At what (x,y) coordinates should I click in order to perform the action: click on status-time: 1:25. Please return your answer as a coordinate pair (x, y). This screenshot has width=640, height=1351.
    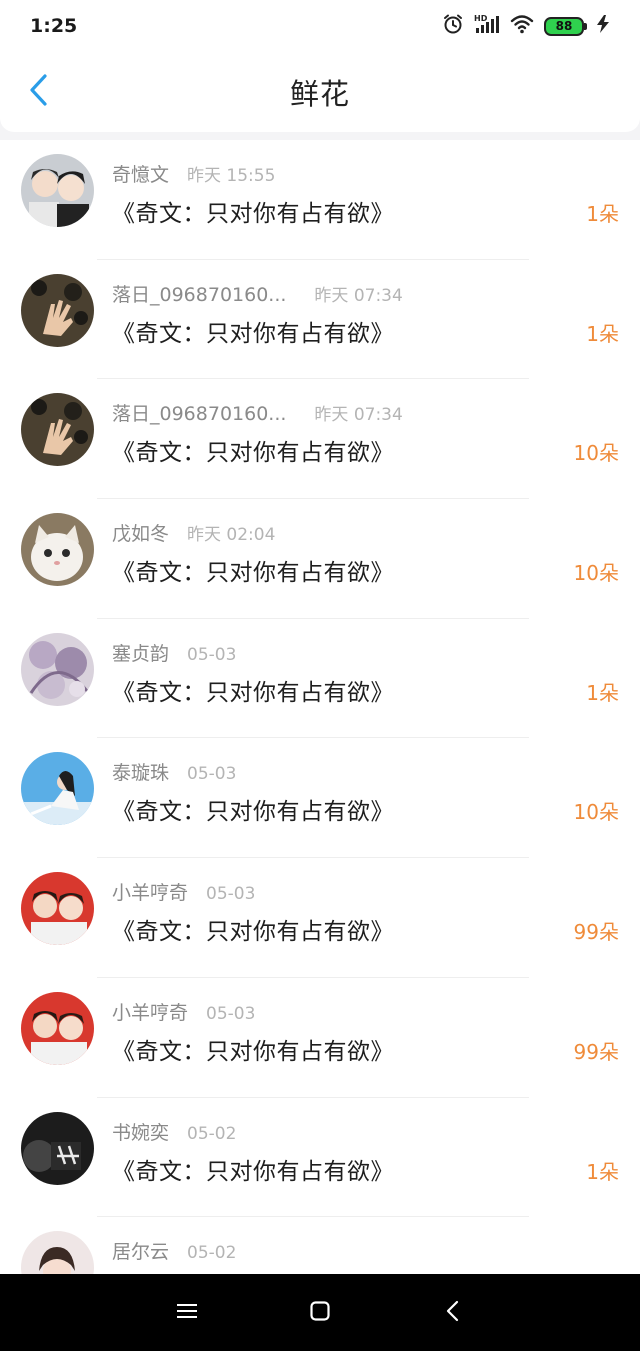
    Looking at the image, I should click on (54, 26).